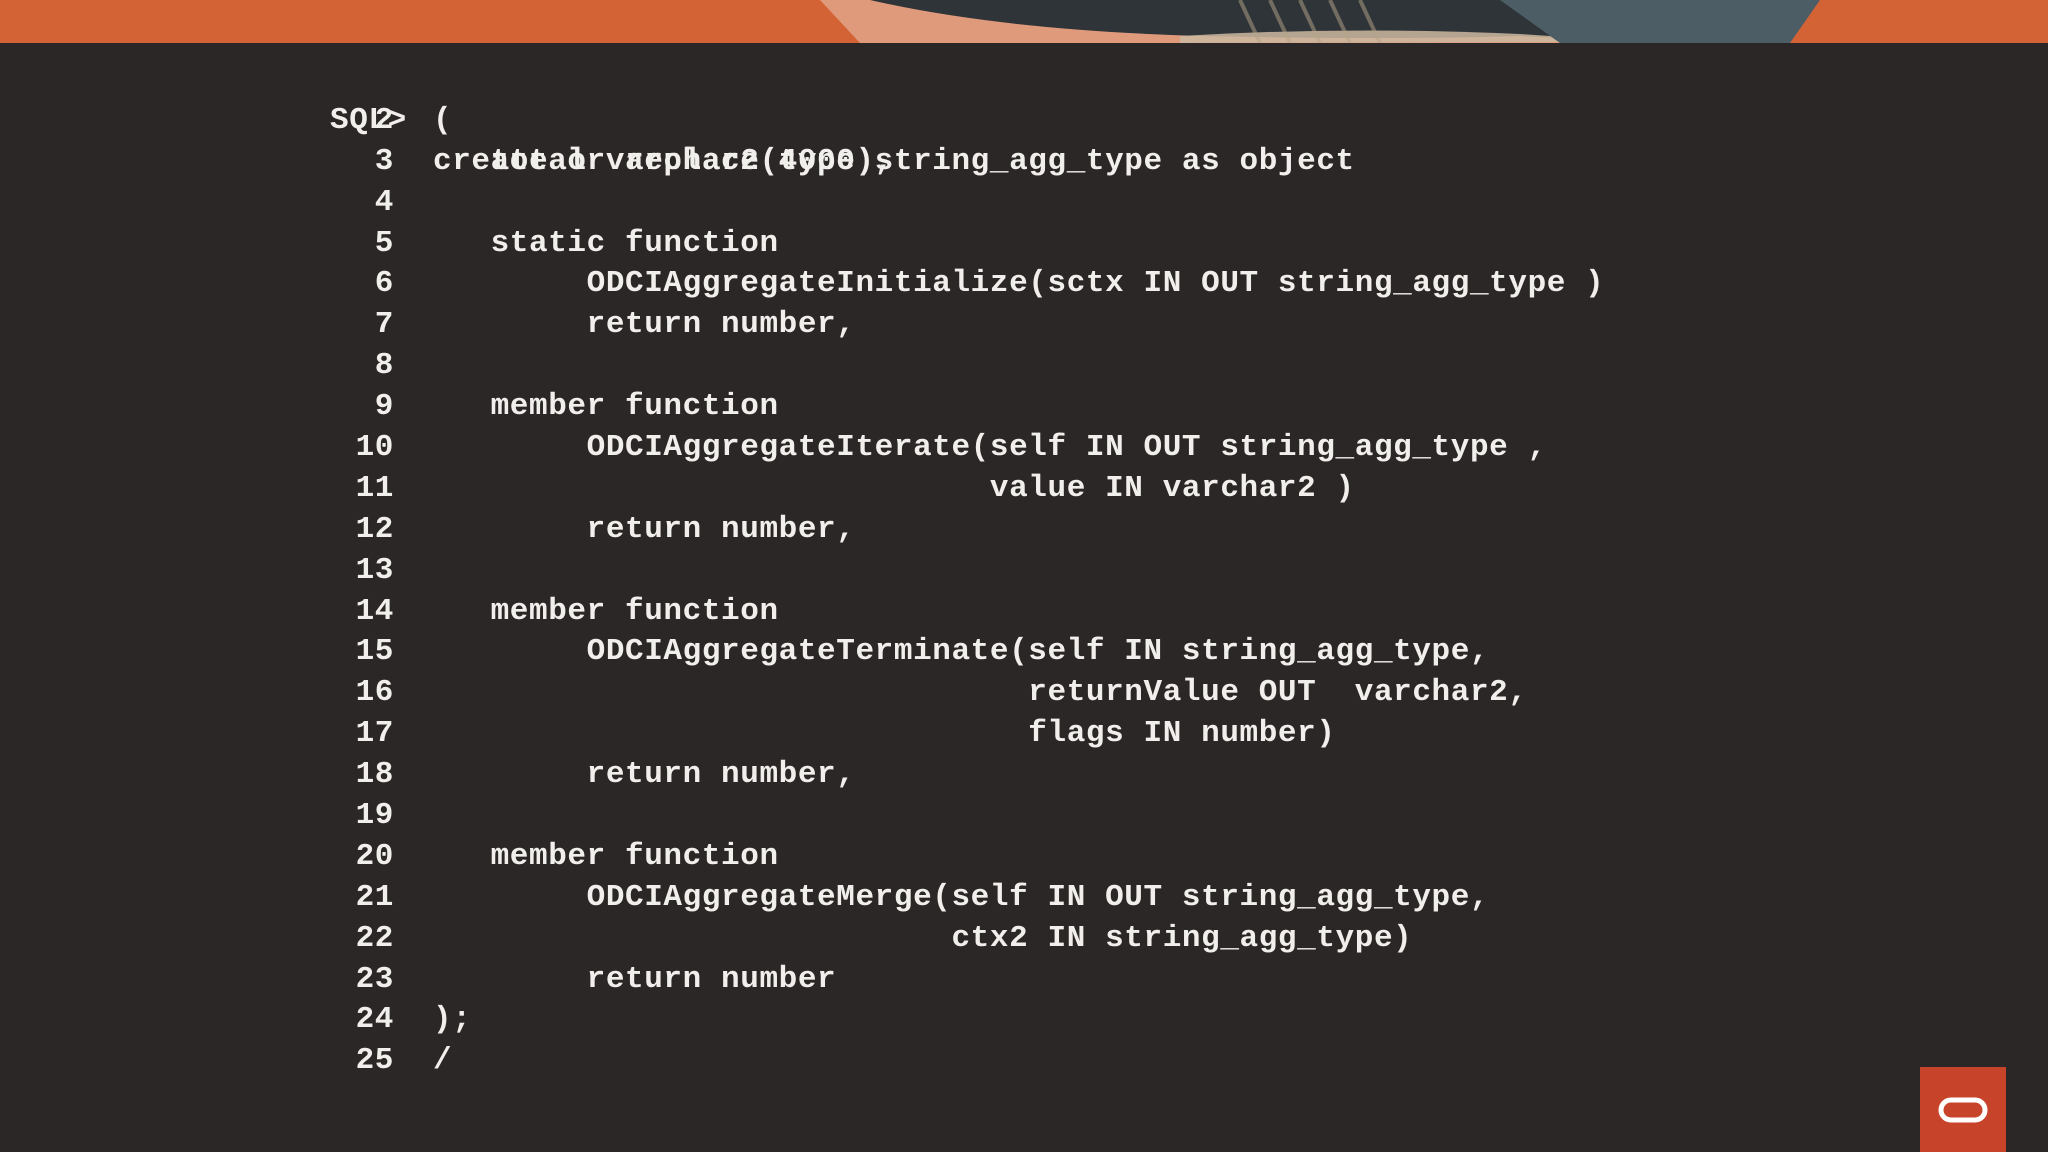 The width and height of the screenshot is (2048, 1152). I want to click on line-number: 18, so click(374, 775).